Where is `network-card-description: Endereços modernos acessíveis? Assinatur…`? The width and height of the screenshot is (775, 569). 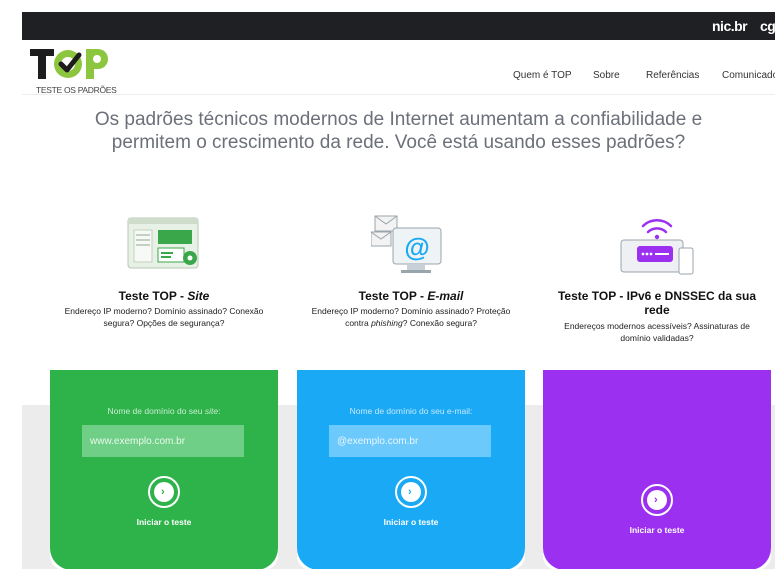 network-card-description: Endereços modernos acessíveis? Assinatur… is located at coordinates (657, 332).